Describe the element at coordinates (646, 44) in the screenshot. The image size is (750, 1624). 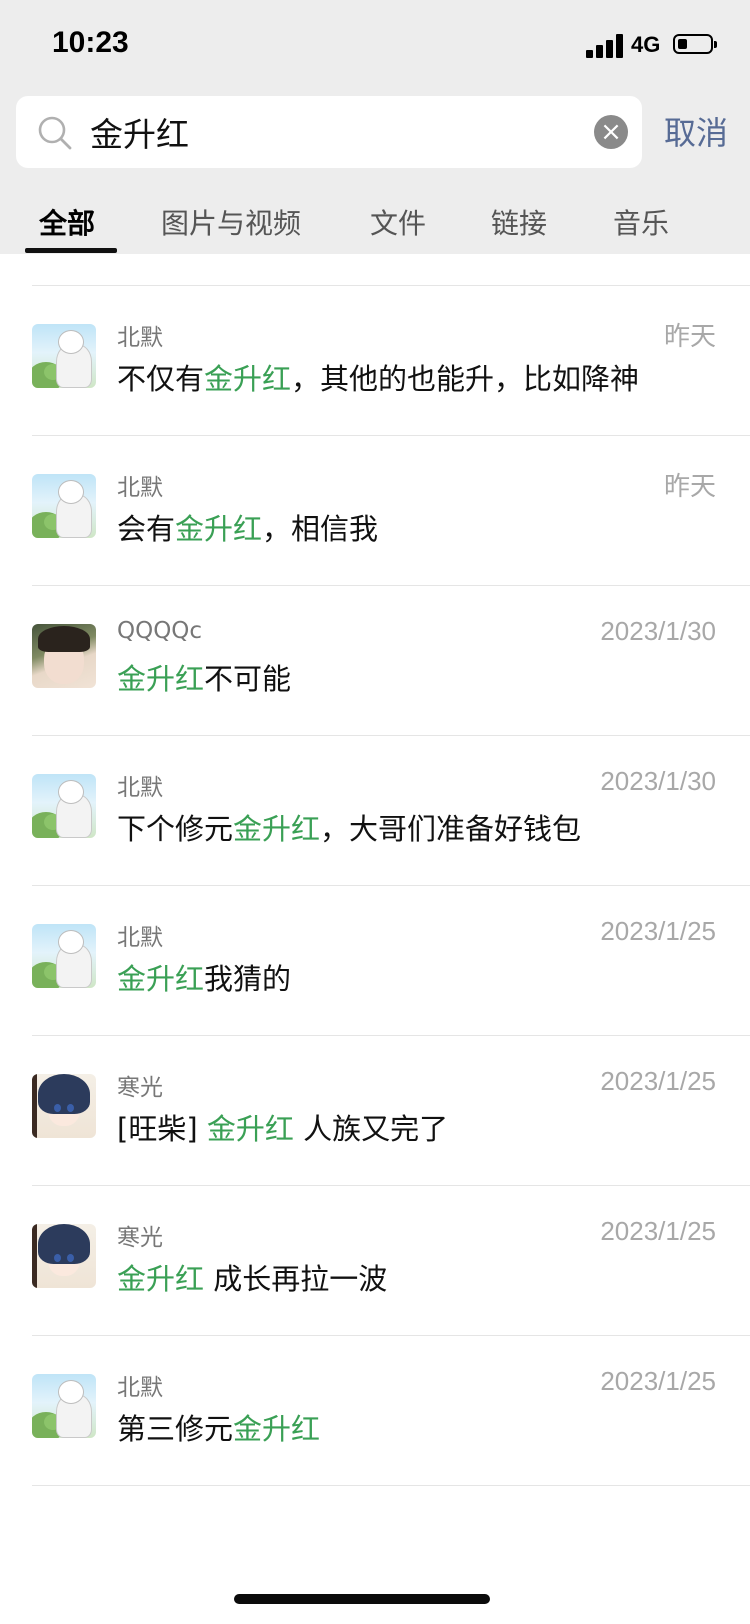
I see `network-type: 4G` at that location.